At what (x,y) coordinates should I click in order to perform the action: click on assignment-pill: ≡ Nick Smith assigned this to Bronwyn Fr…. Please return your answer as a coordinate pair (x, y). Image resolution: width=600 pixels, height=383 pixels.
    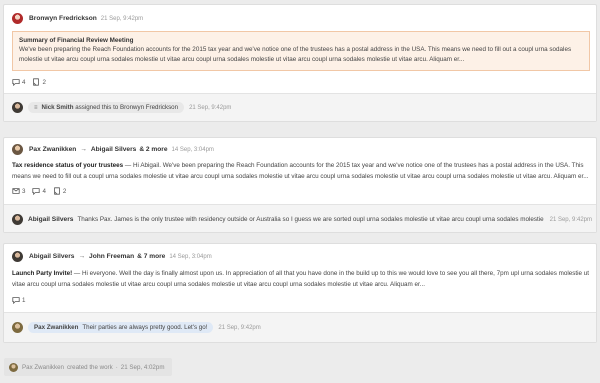
    Looking at the image, I should click on (106, 107).